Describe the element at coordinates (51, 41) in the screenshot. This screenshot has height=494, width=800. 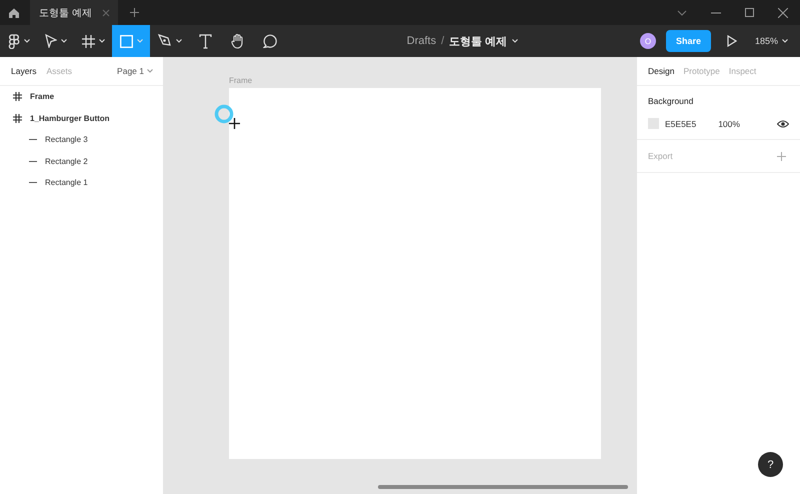
I see `cursor-arrow-icon` at that location.